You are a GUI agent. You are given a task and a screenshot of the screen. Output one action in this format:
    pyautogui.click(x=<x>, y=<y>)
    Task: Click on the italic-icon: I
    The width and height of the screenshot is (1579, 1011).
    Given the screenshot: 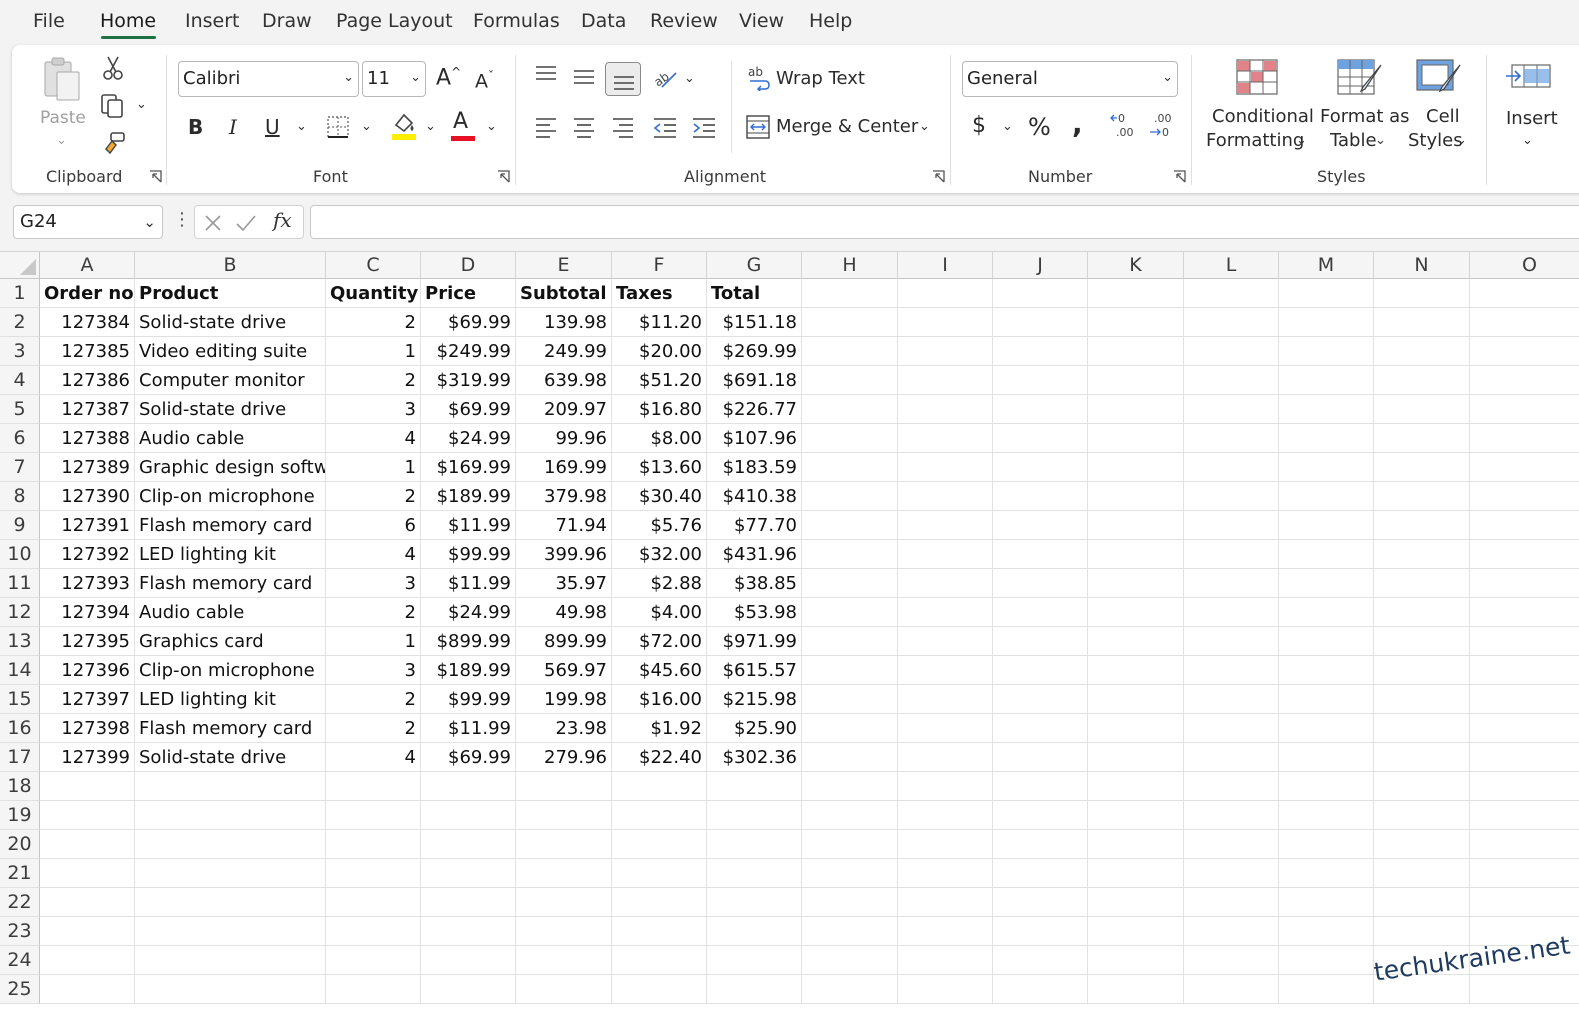 What is the action you would take?
    pyautogui.click(x=233, y=127)
    